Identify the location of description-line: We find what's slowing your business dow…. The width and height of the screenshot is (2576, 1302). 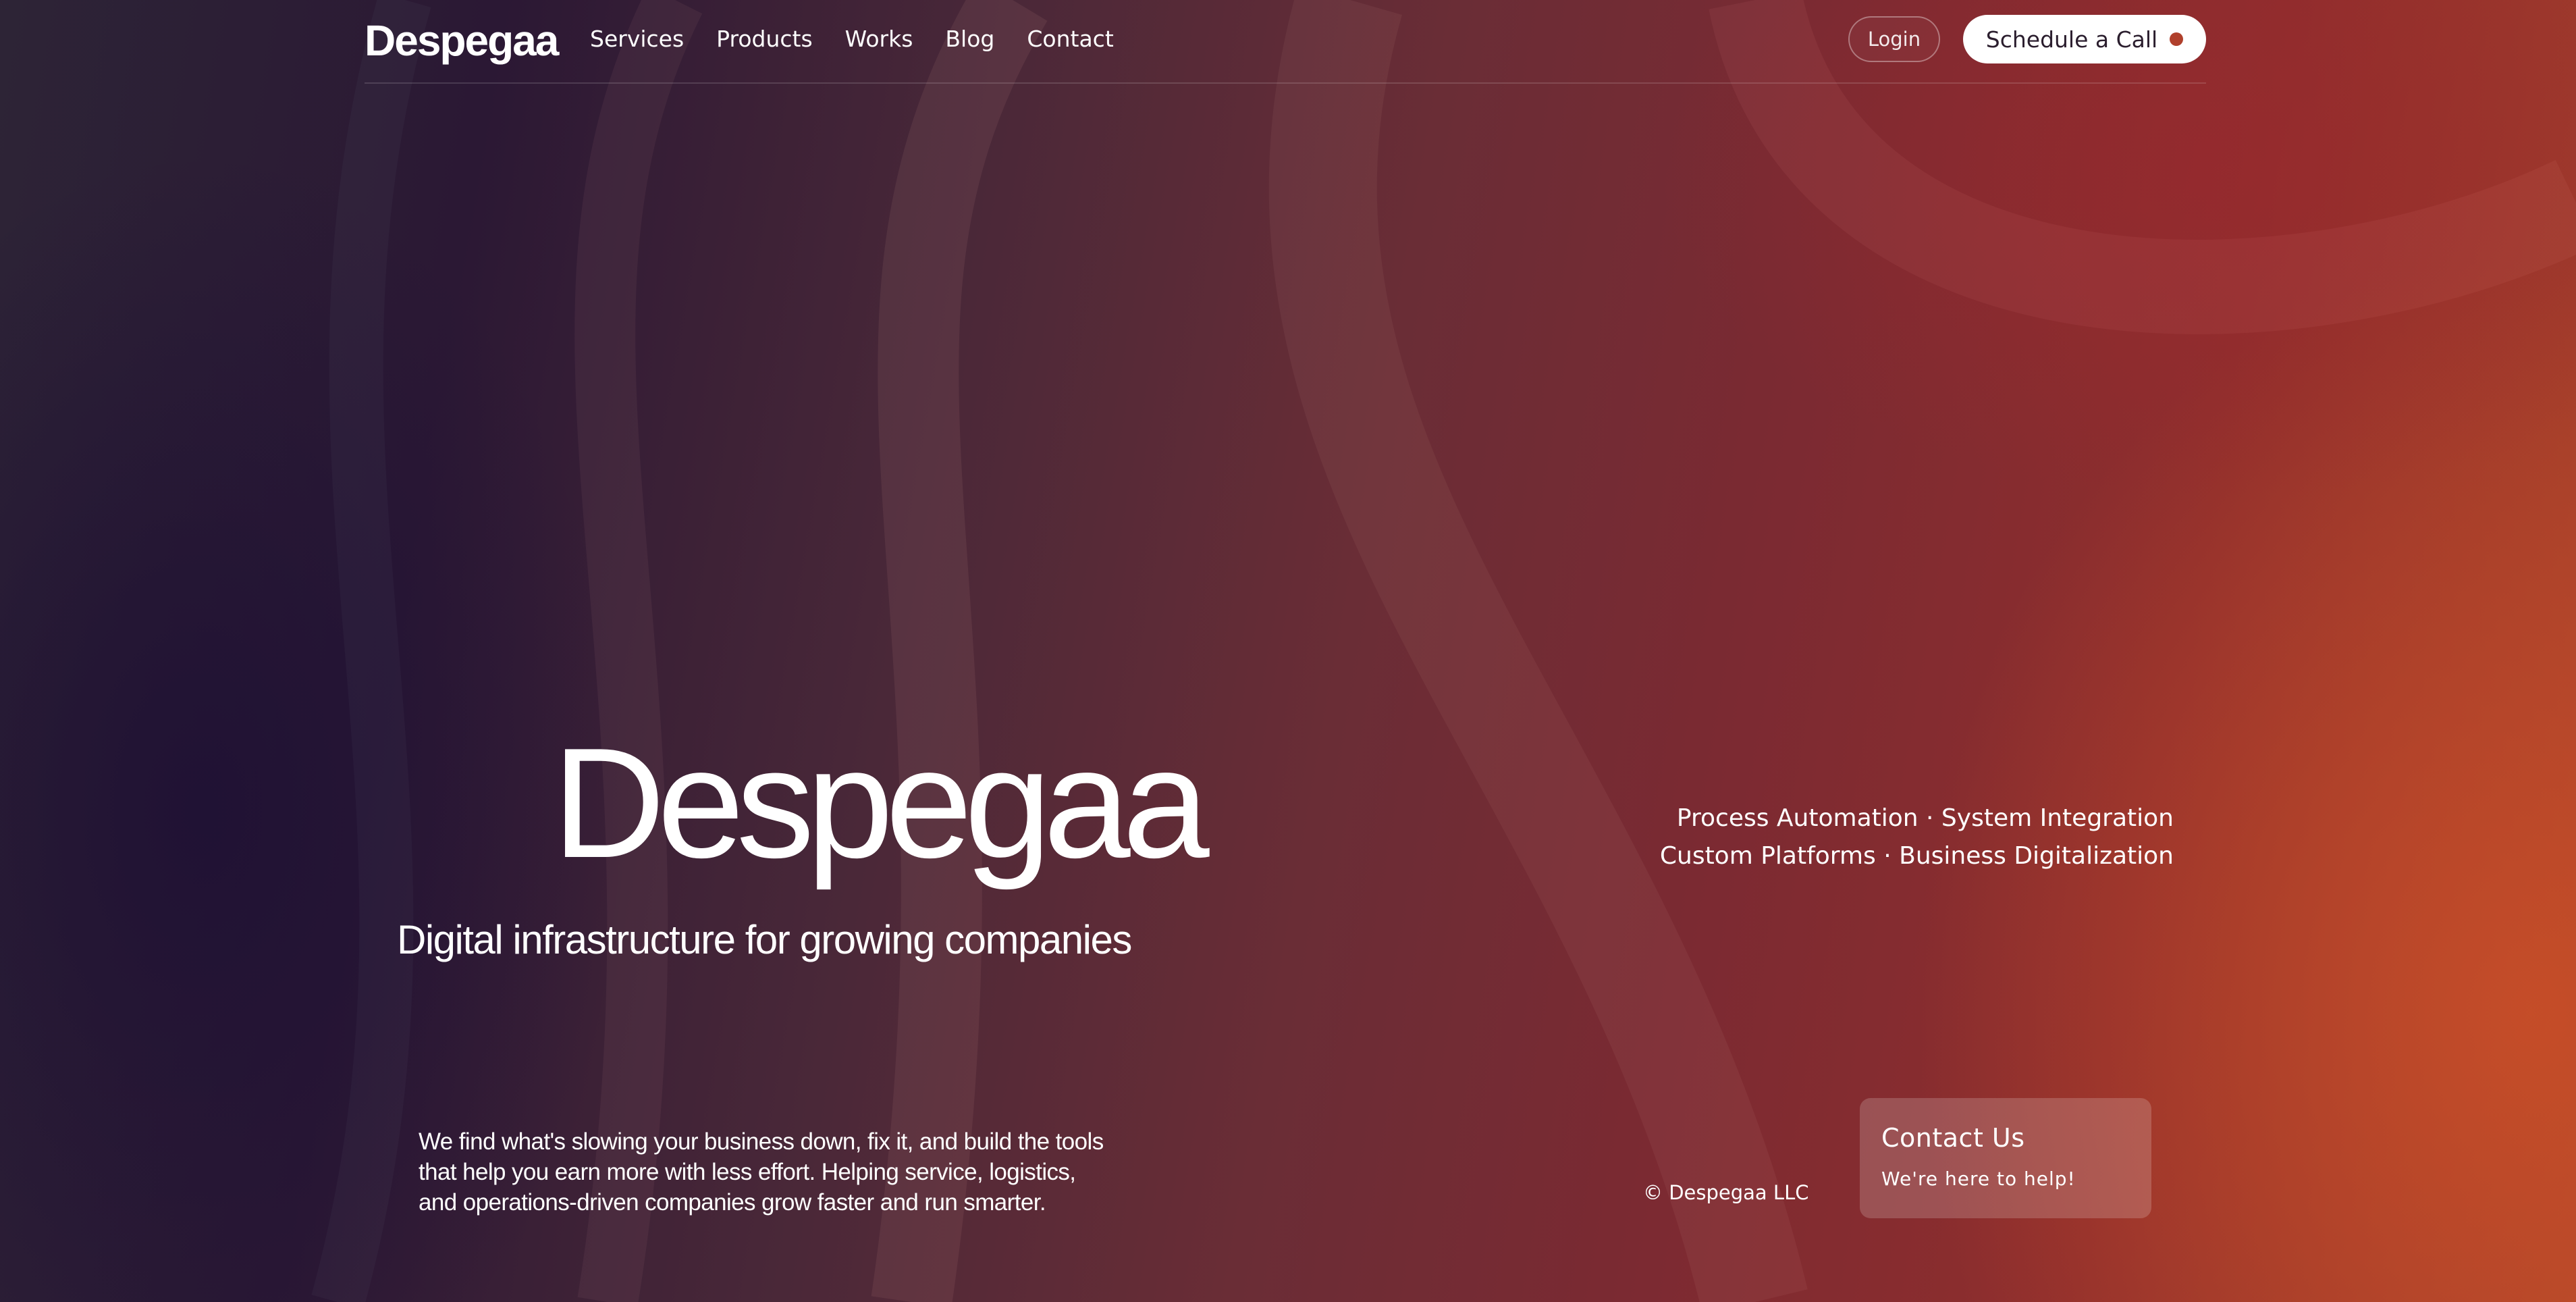
(761, 1141).